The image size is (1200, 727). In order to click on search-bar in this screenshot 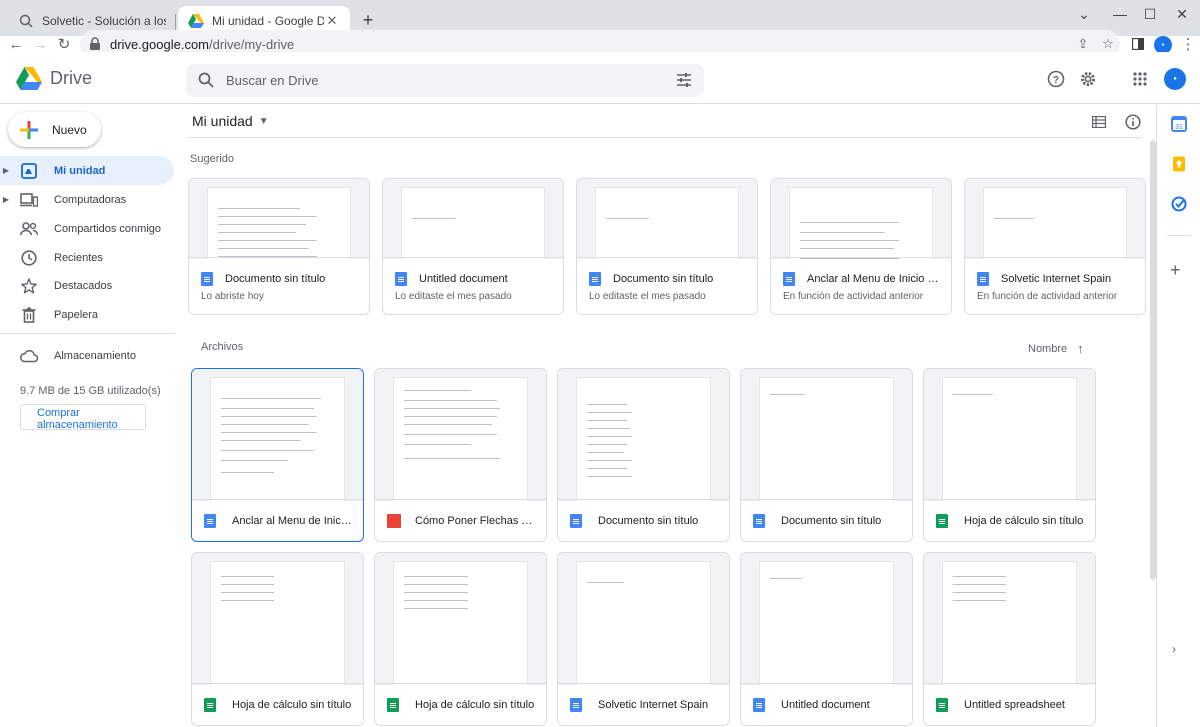, I will do `click(445, 80)`.